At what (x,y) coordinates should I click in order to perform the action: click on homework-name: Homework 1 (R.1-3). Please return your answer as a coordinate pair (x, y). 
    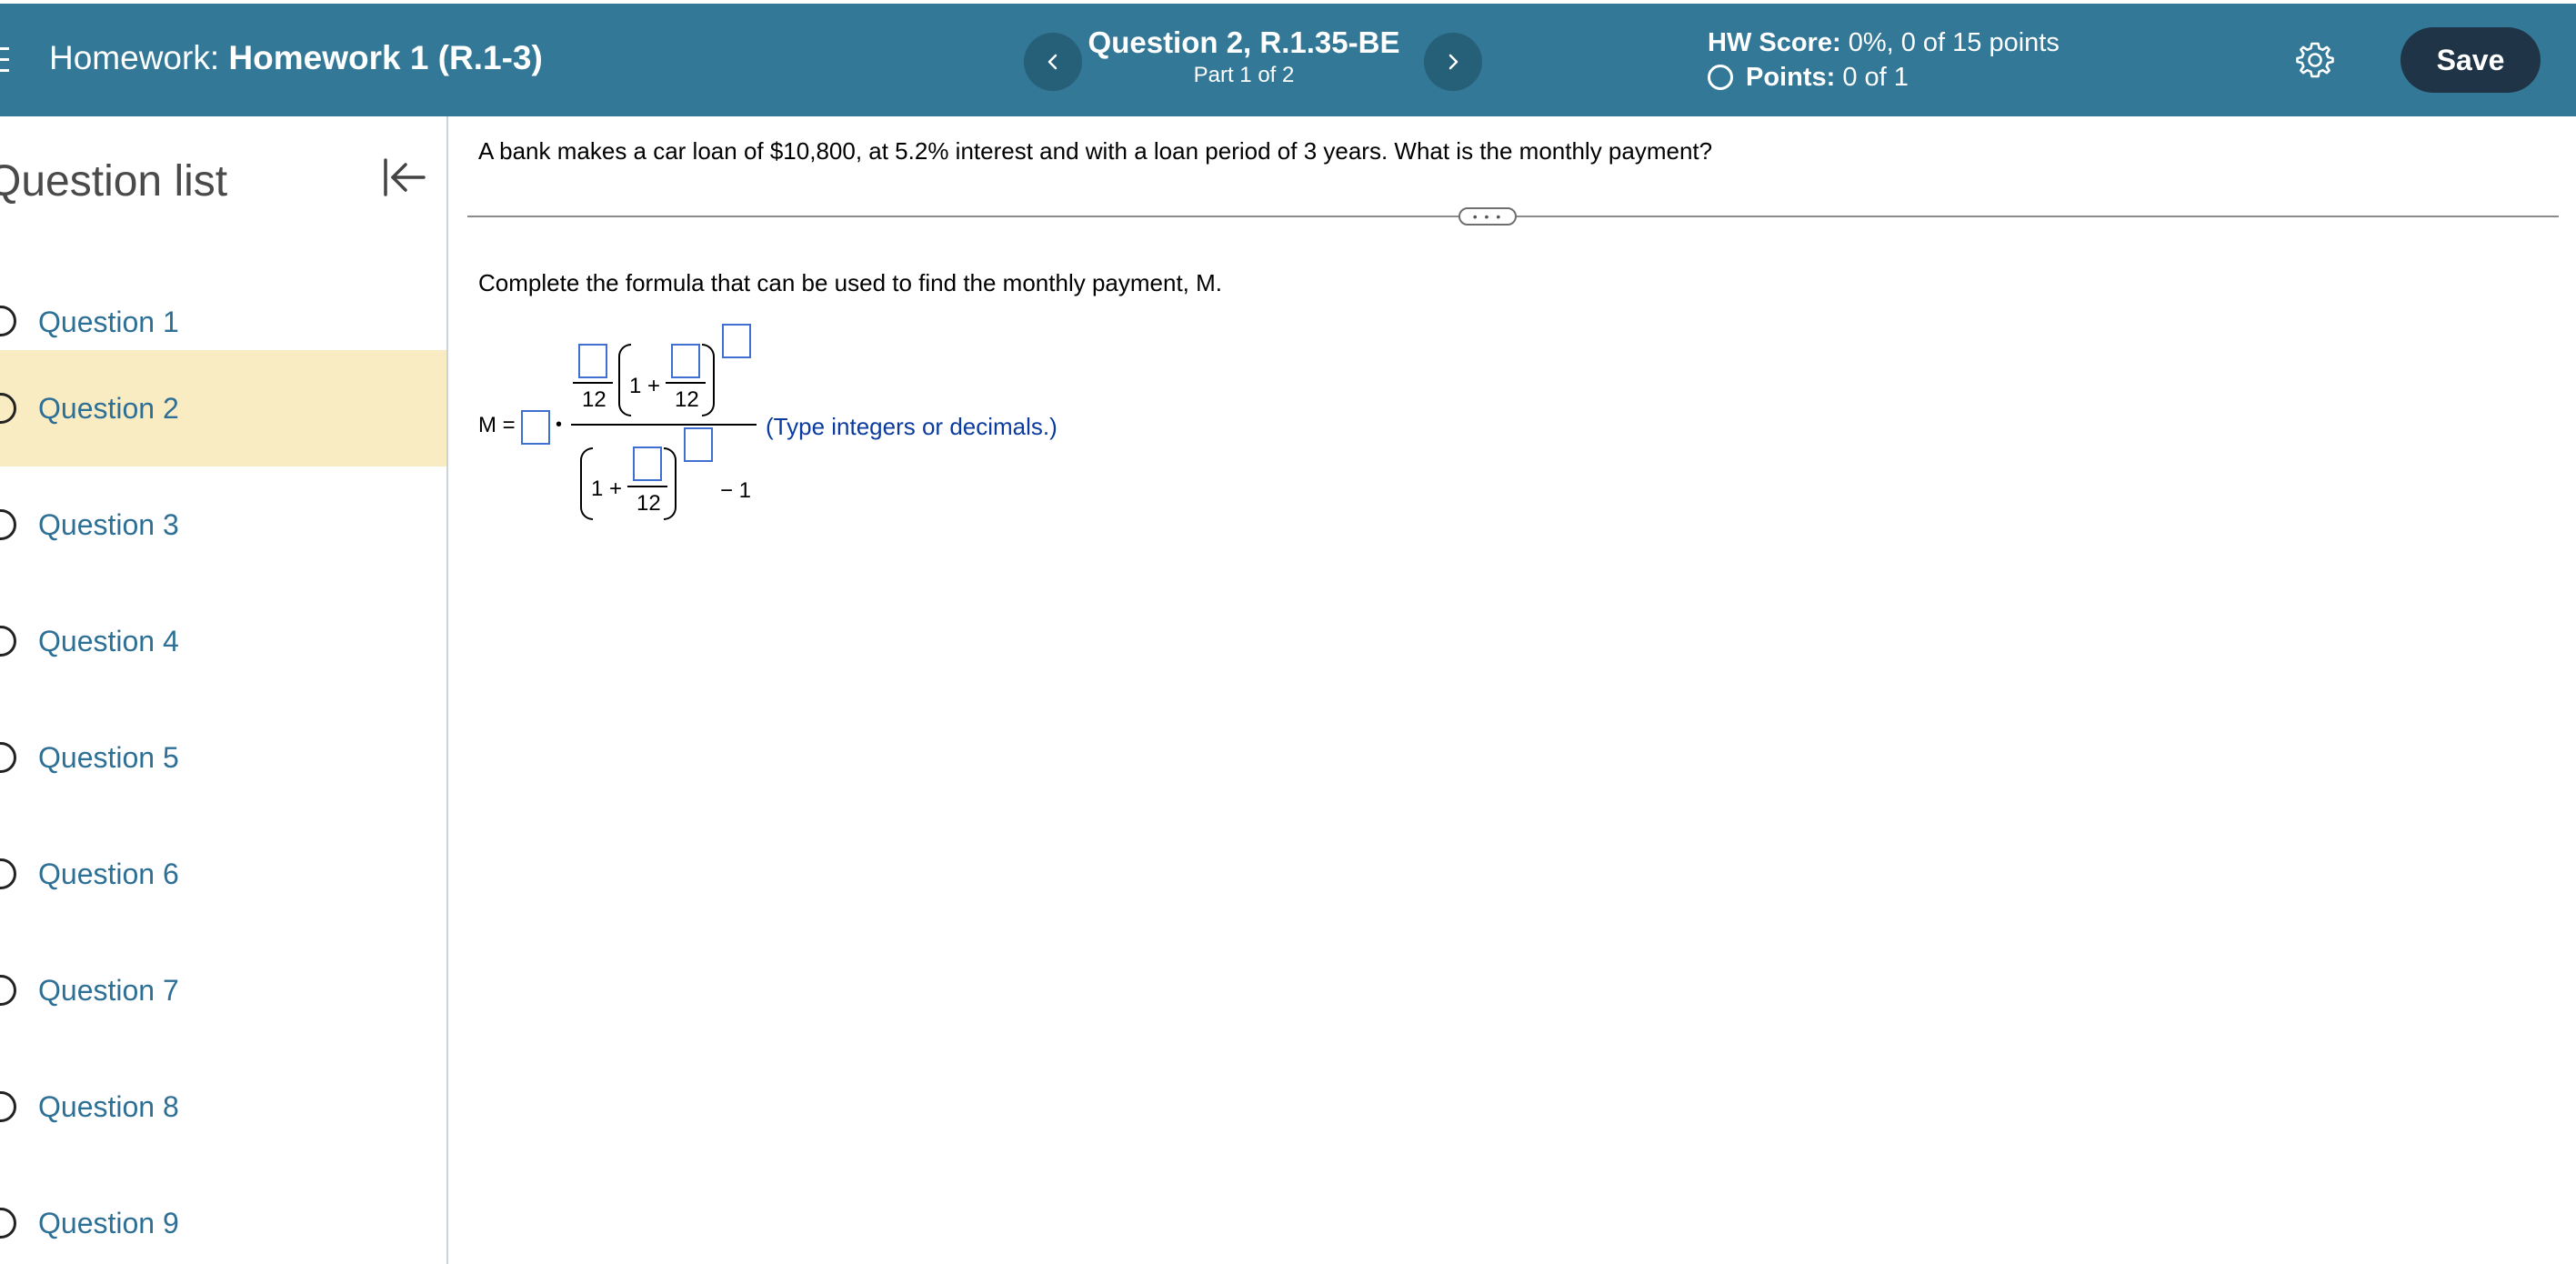
    Looking at the image, I should click on (385, 58).